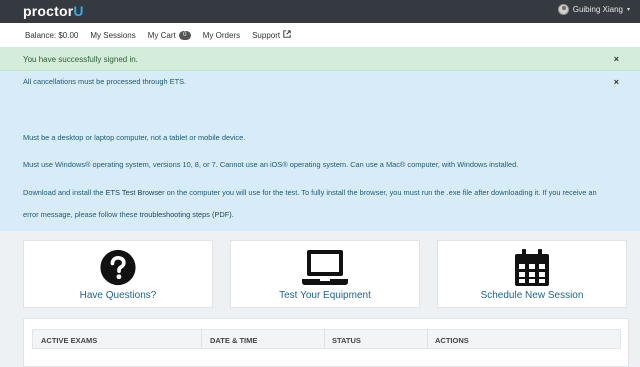 This screenshot has height=367, width=640. Describe the element at coordinates (320, 59) in the screenshot. I see `success-alert: You have successfully signed in. ×` at that location.